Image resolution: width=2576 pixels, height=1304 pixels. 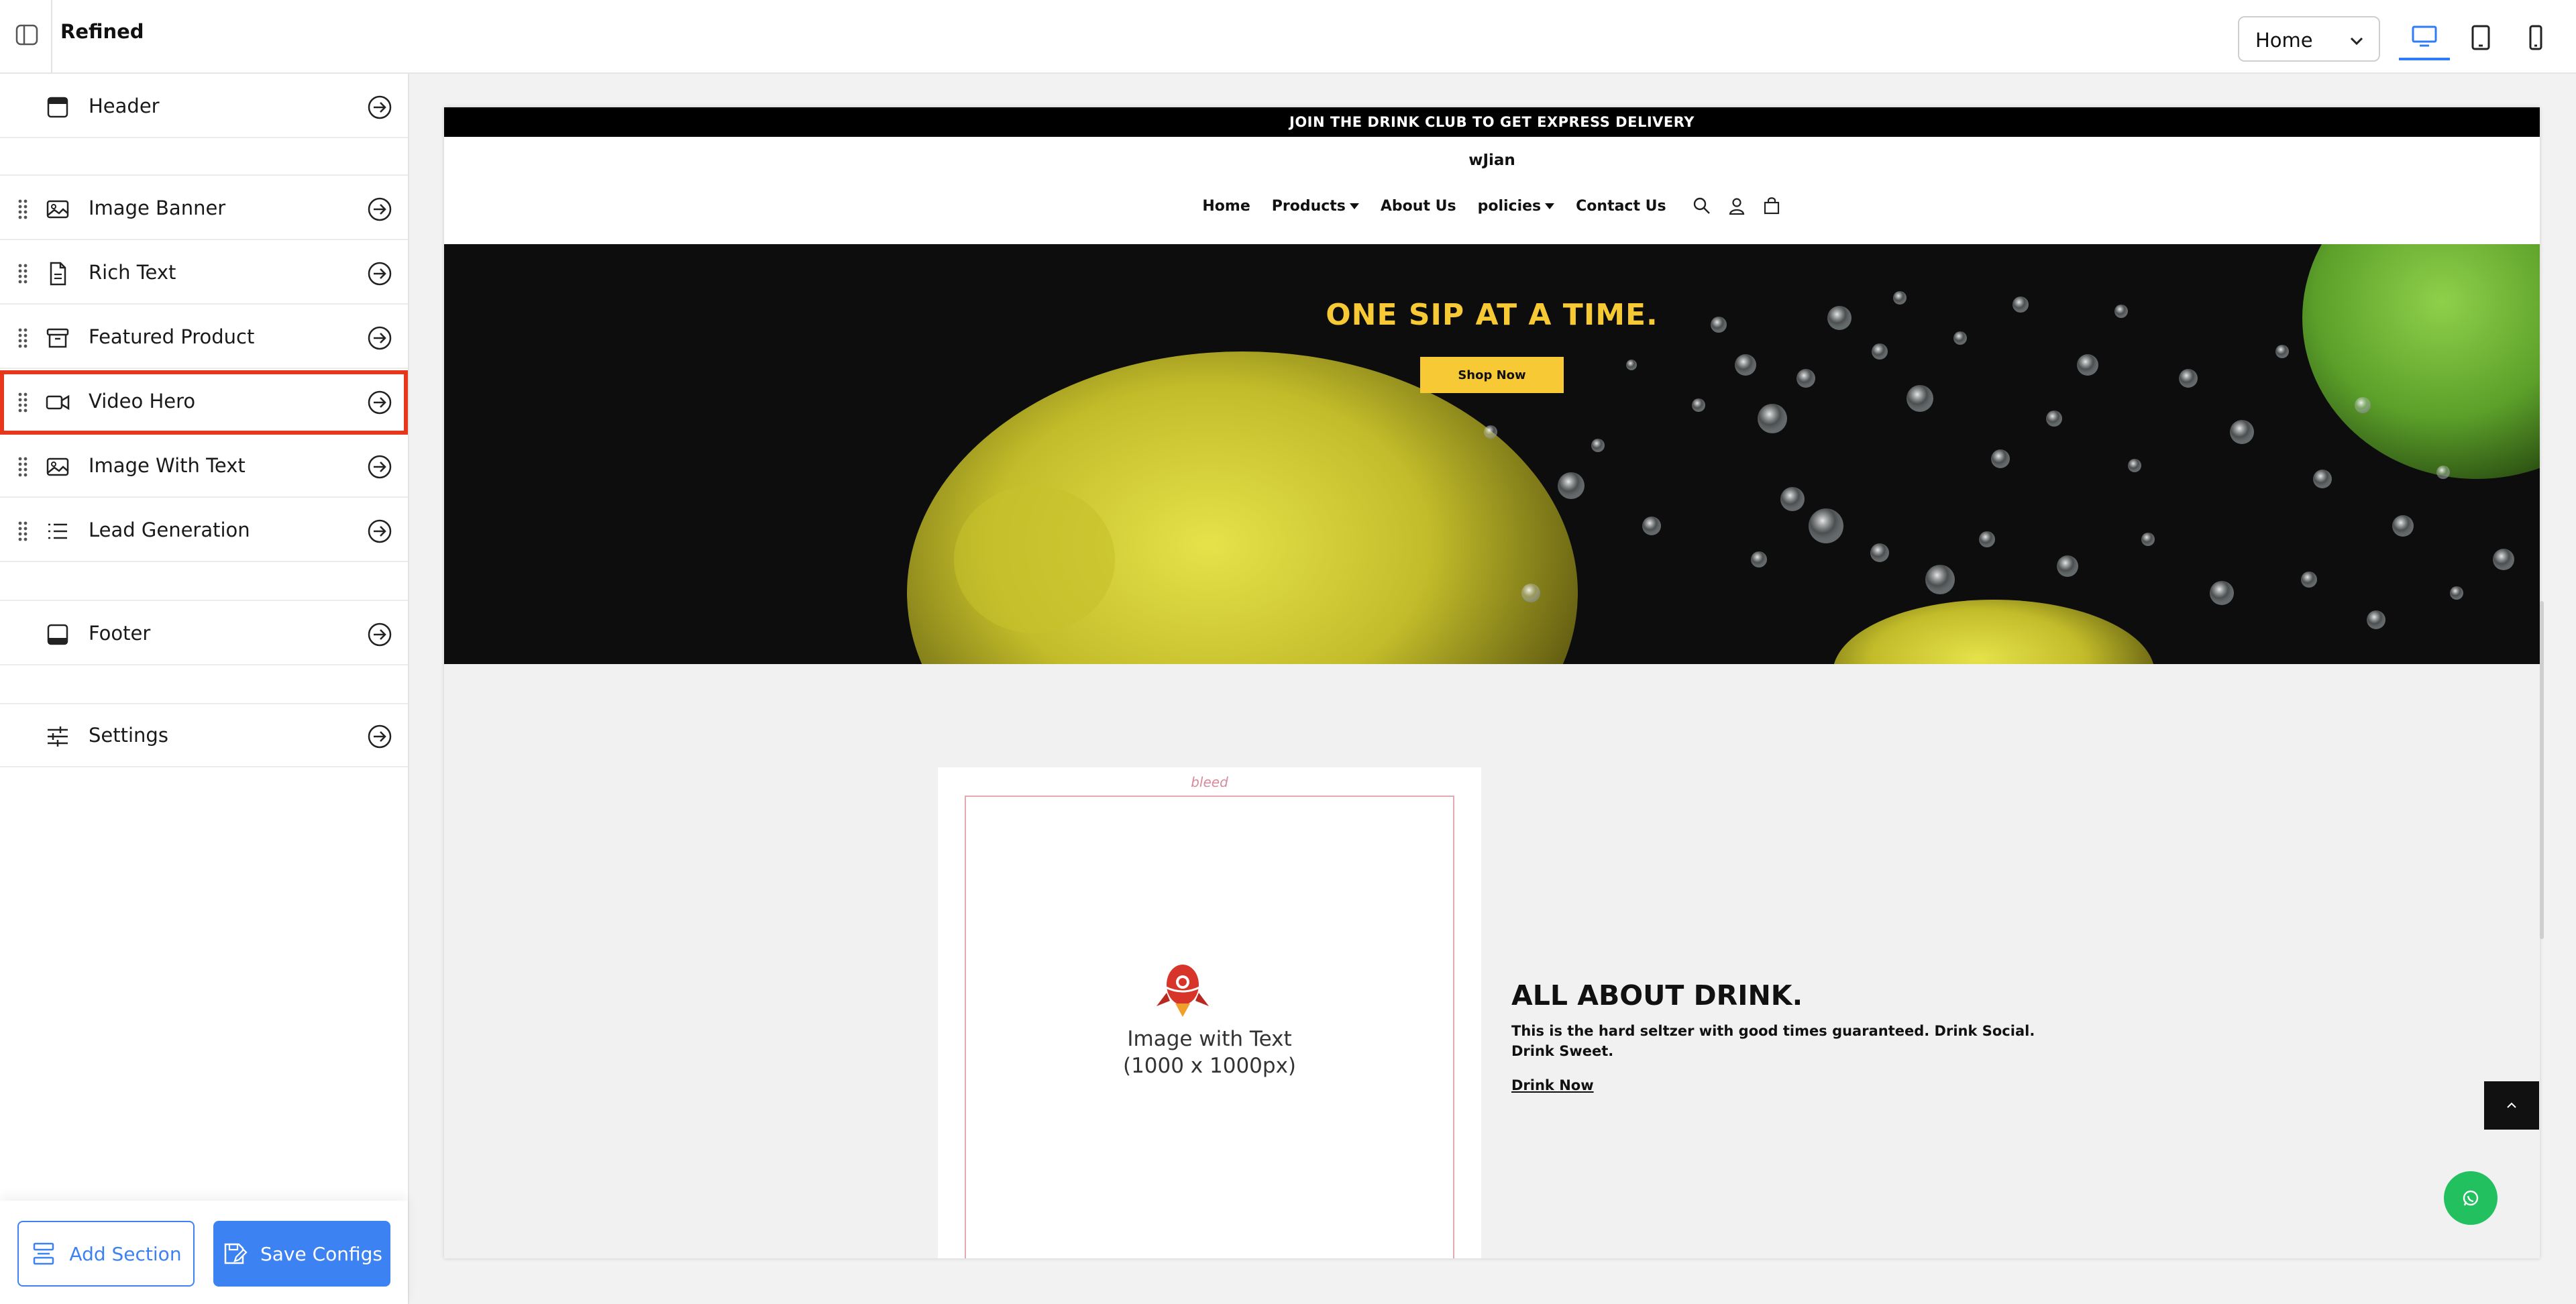 I want to click on app-title: Refined, so click(x=102, y=32).